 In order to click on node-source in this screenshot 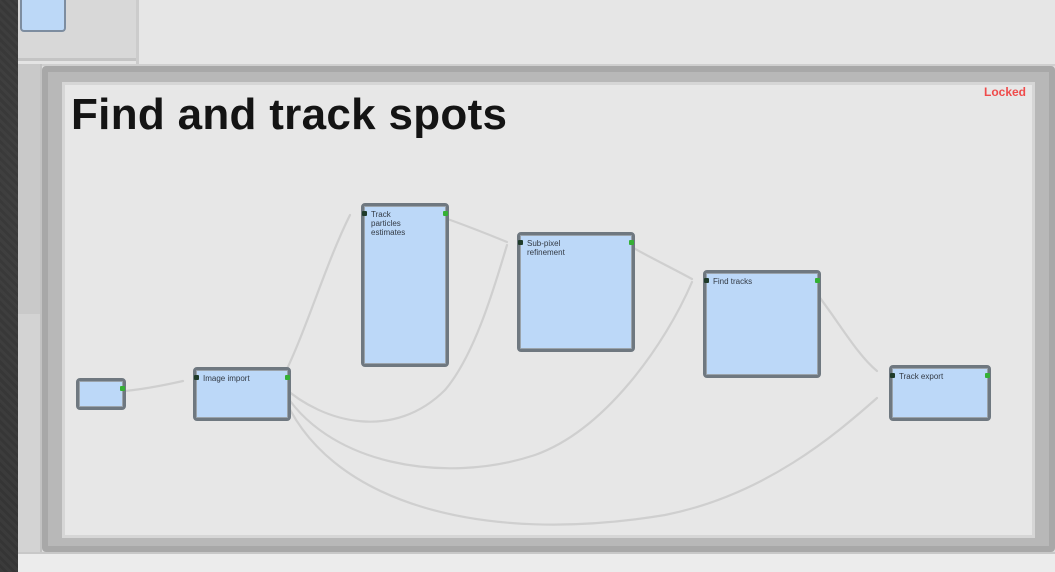, I will do `click(101, 394)`.